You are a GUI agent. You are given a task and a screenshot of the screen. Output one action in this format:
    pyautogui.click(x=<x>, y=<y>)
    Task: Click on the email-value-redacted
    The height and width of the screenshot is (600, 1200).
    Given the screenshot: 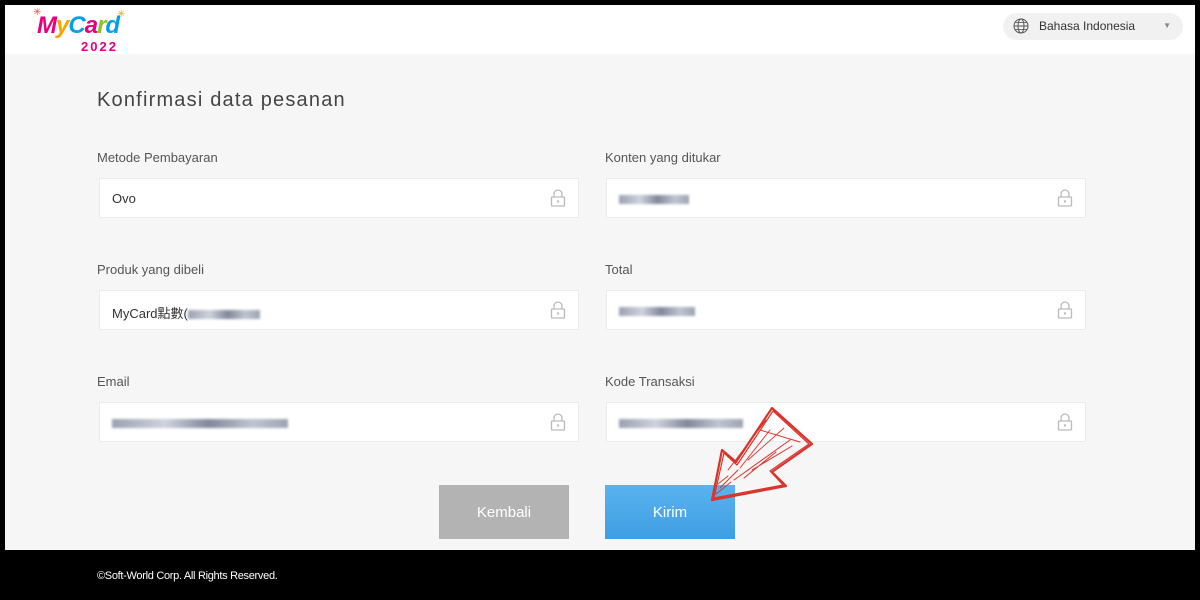 What is the action you would take?
    pyautogui.click(x=200, y=422)
    